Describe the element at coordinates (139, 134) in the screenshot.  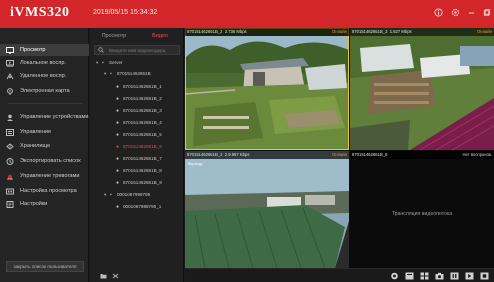
I see `tree-channel: ● 870151462651B_5` at that location.